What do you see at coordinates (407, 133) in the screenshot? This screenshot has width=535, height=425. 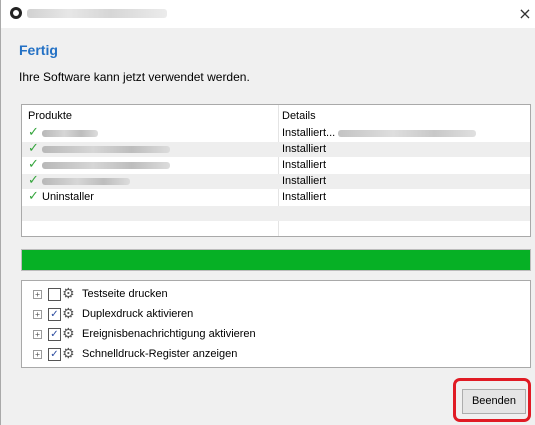 I see `detail-obscured` at bounding box center [407, 133].